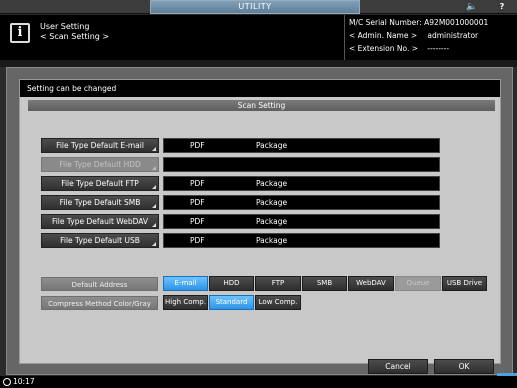 This screenshot has width=517, height=388. I want to click on compress-option-low: Low Comp., so click(278, 302).